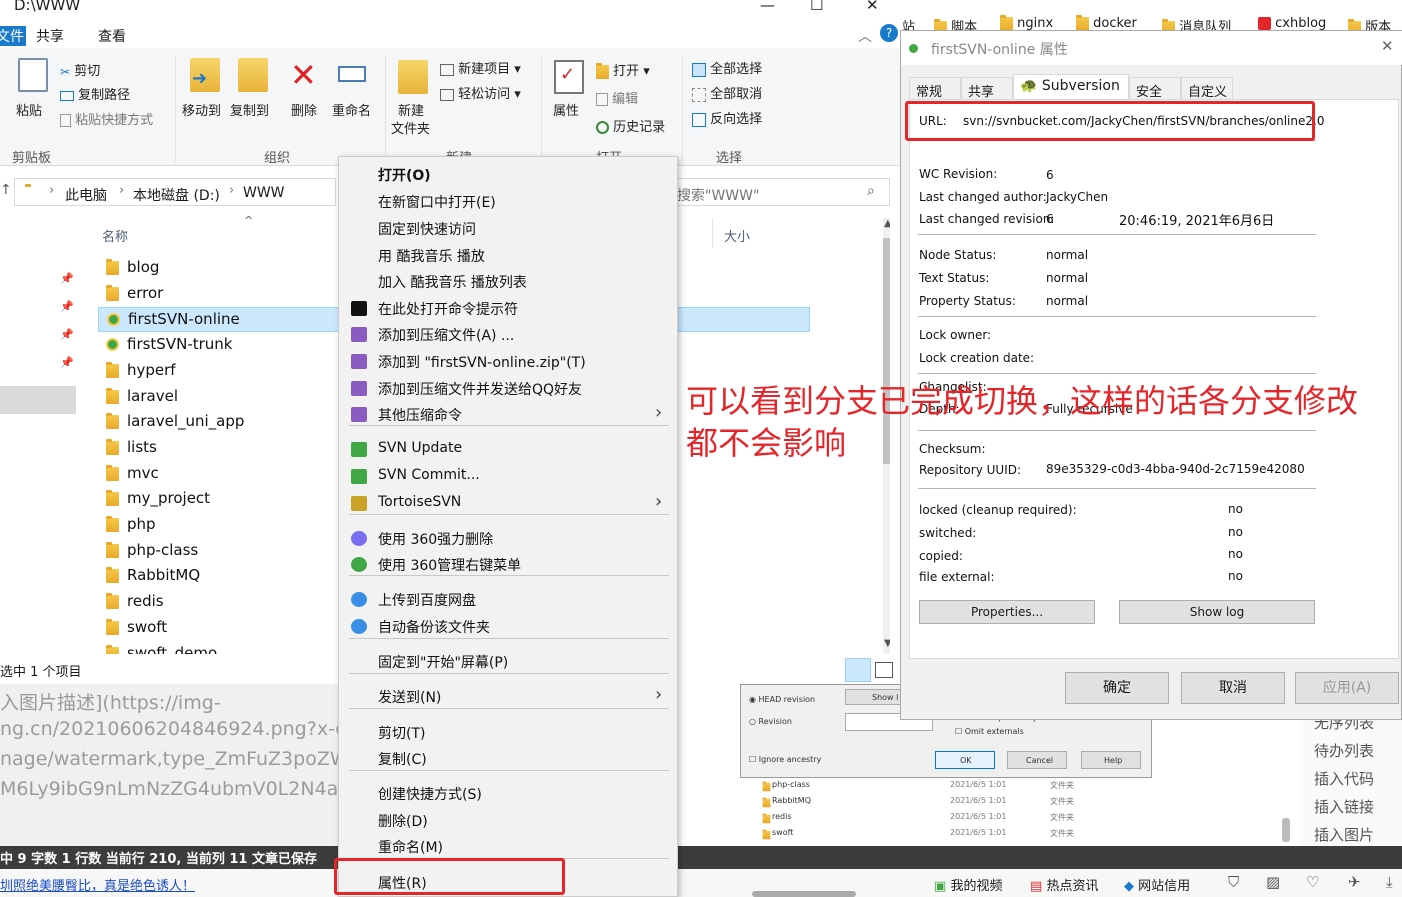 The height and width of the screenshot is (897, 1402). I want to click on up-arrow-icon: ↑, so click(6, 190).